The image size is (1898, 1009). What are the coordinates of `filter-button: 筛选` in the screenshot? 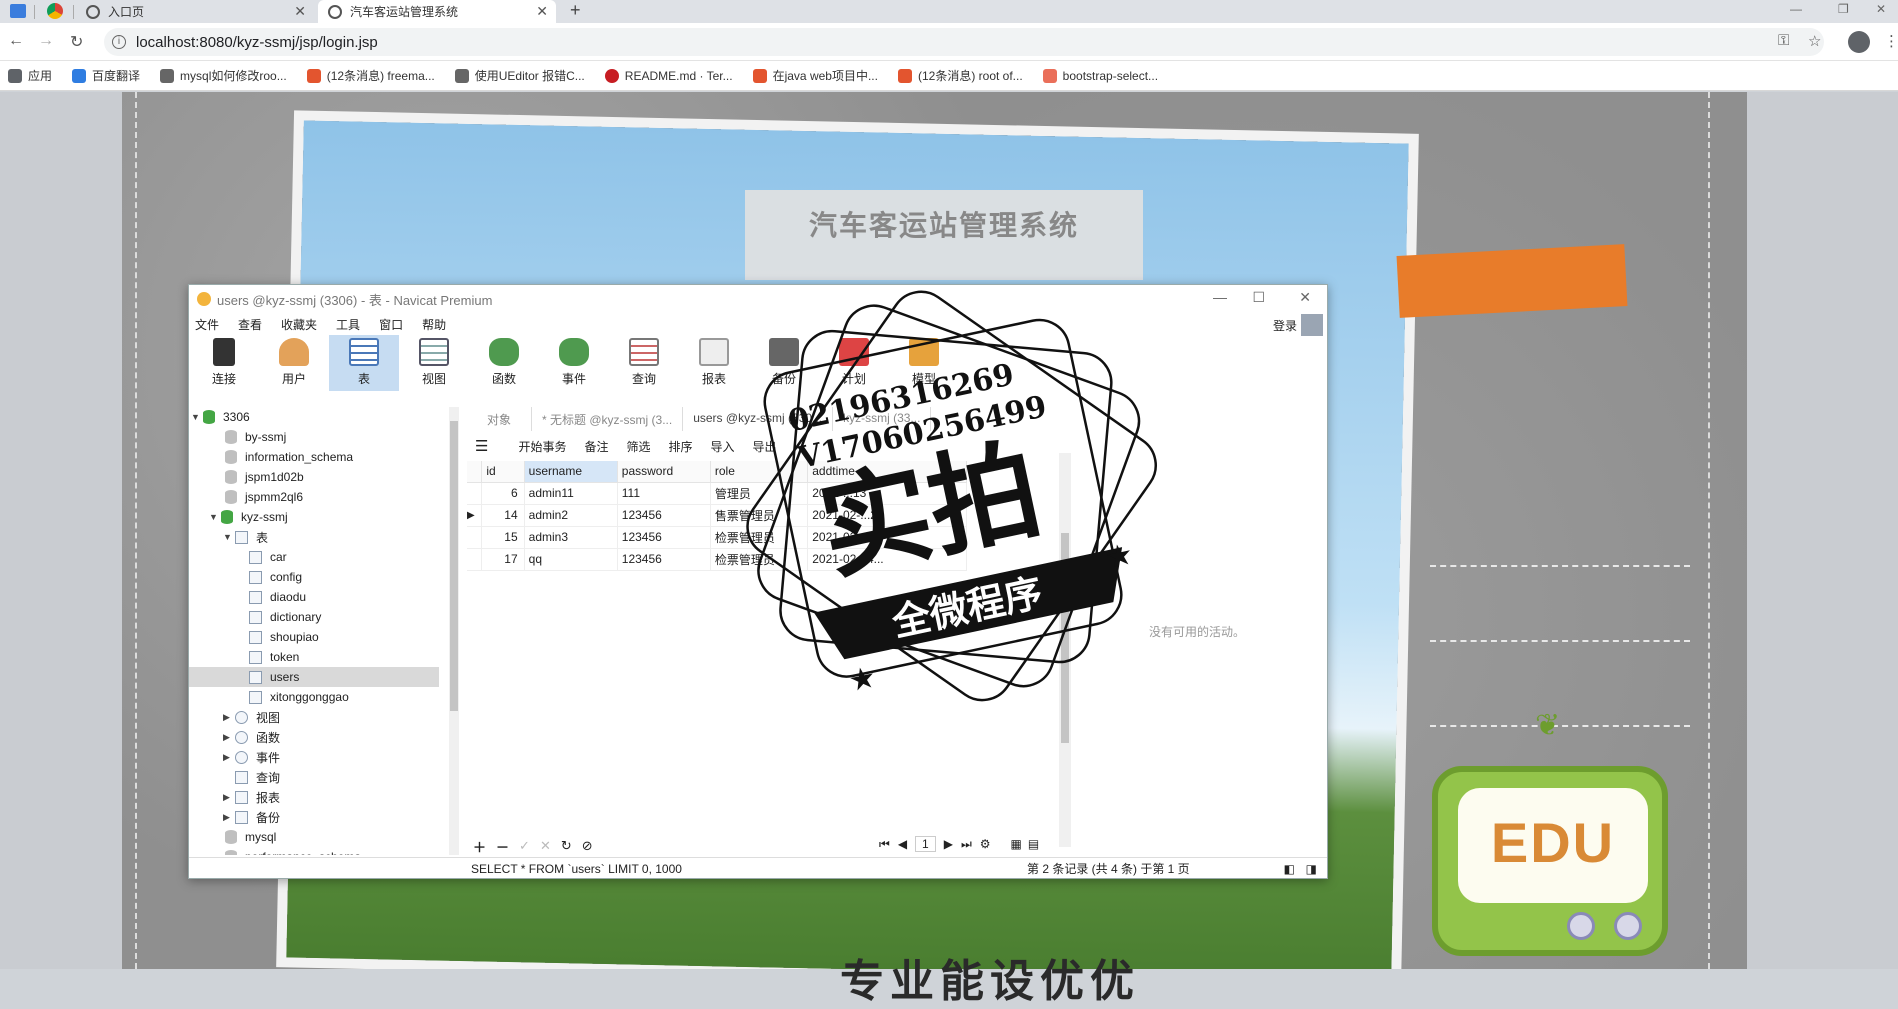 It's located at (638, 446).